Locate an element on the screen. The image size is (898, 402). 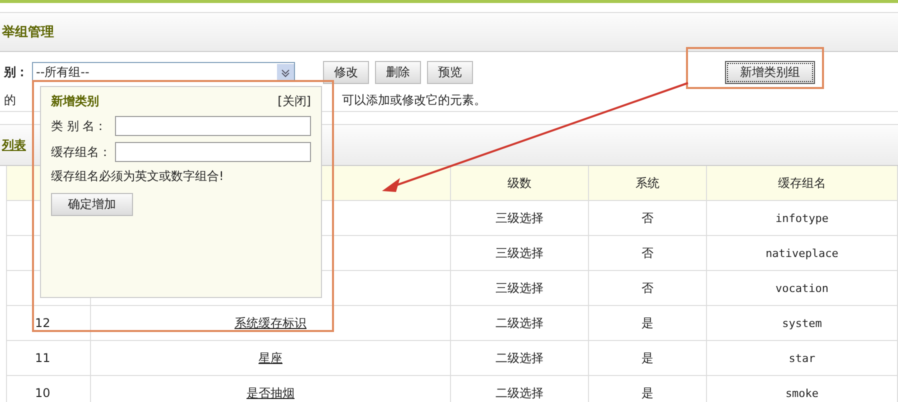
field-label: 类 别 名： is located at coordinates (79, 126).